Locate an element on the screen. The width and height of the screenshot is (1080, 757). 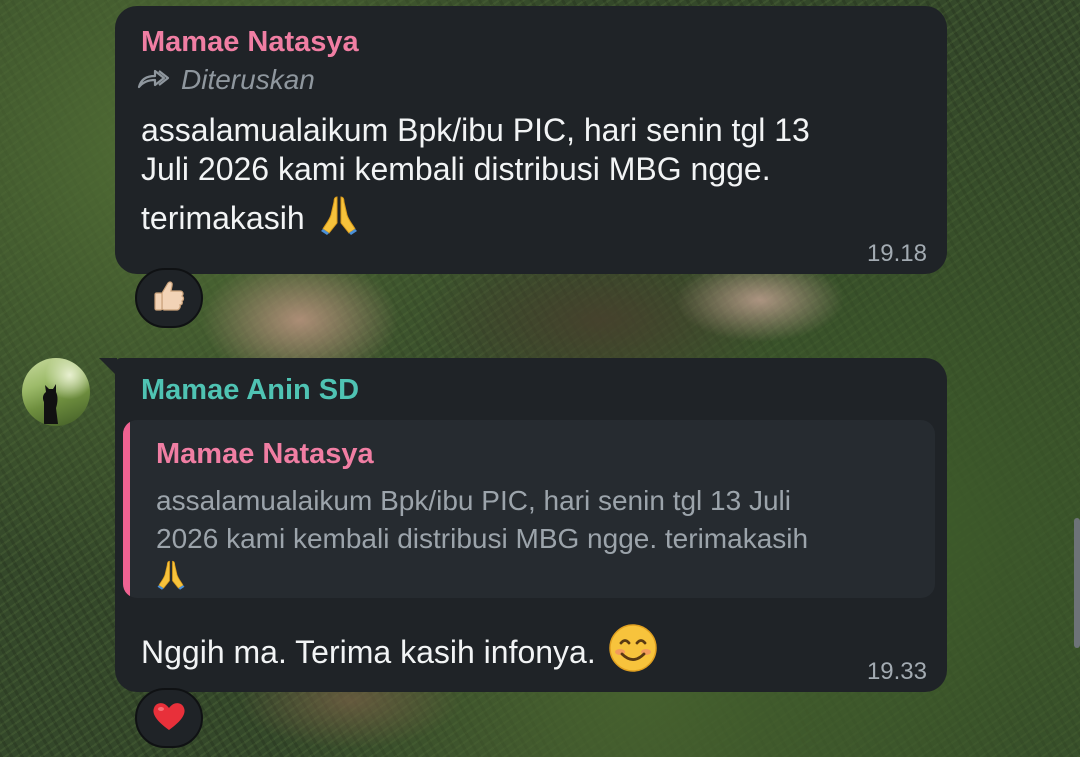
reply-quote-bar is located at coordinates (126, 509).